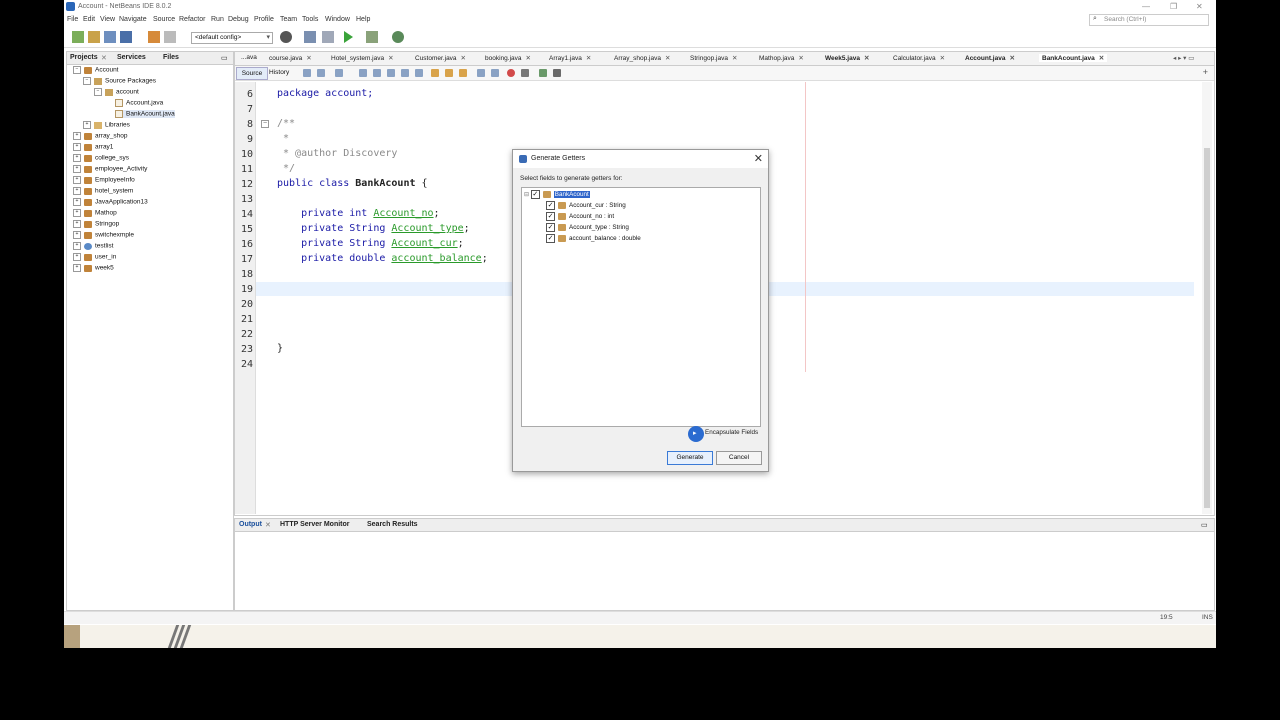 The height and width of the screenshot is (720, 1280). Describe the element at coordinates (1173, 6) in the screenshot. I see `restore-icon: ❐` at that location.